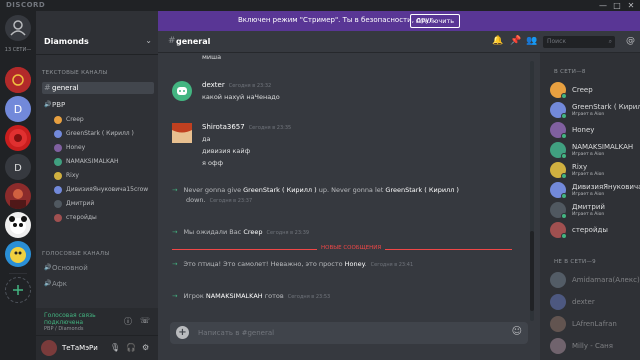 The height and width of the screenshot is (360, 640). Describe the element at coordinates (241, 97) in the screenshot. I see `message-text: какой нахуй наЧенадо` at that location.